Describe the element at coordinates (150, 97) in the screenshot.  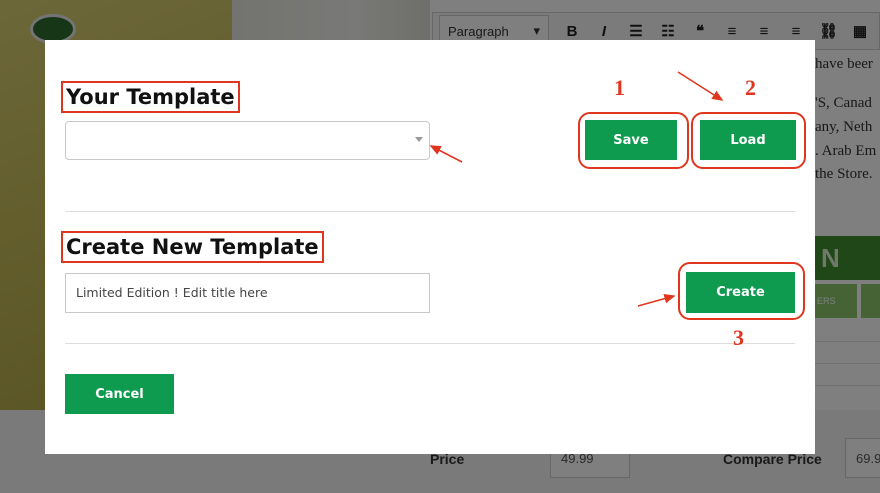
I see `your-template-heading: Your Template` at that location.